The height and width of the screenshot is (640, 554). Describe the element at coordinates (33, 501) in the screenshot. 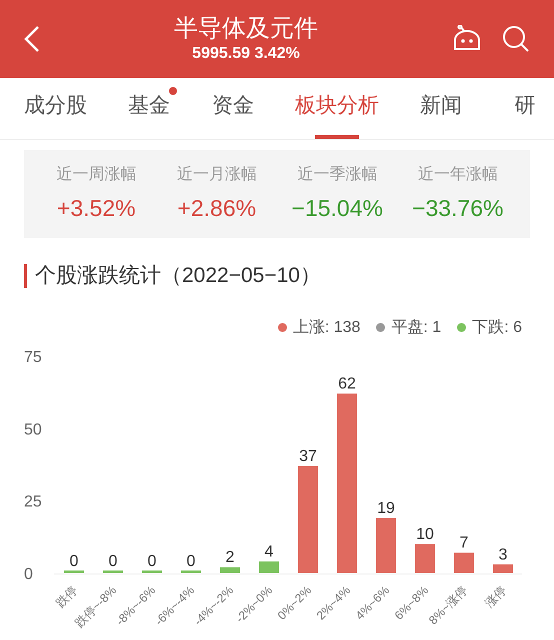

I see `y-tick-label: 25` at that location.